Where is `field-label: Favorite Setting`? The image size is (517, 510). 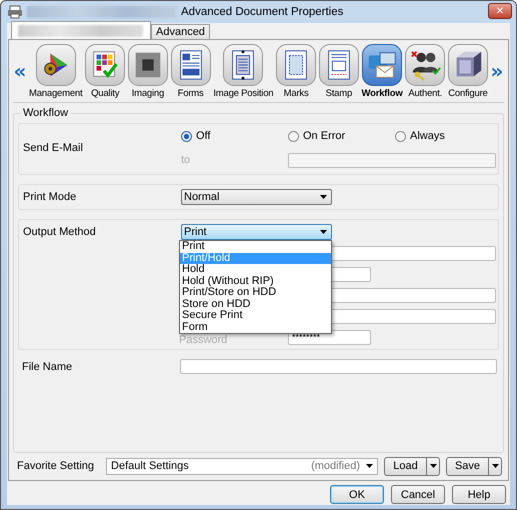 field-label: Favorite Setting is located at coordinates (55, 466).